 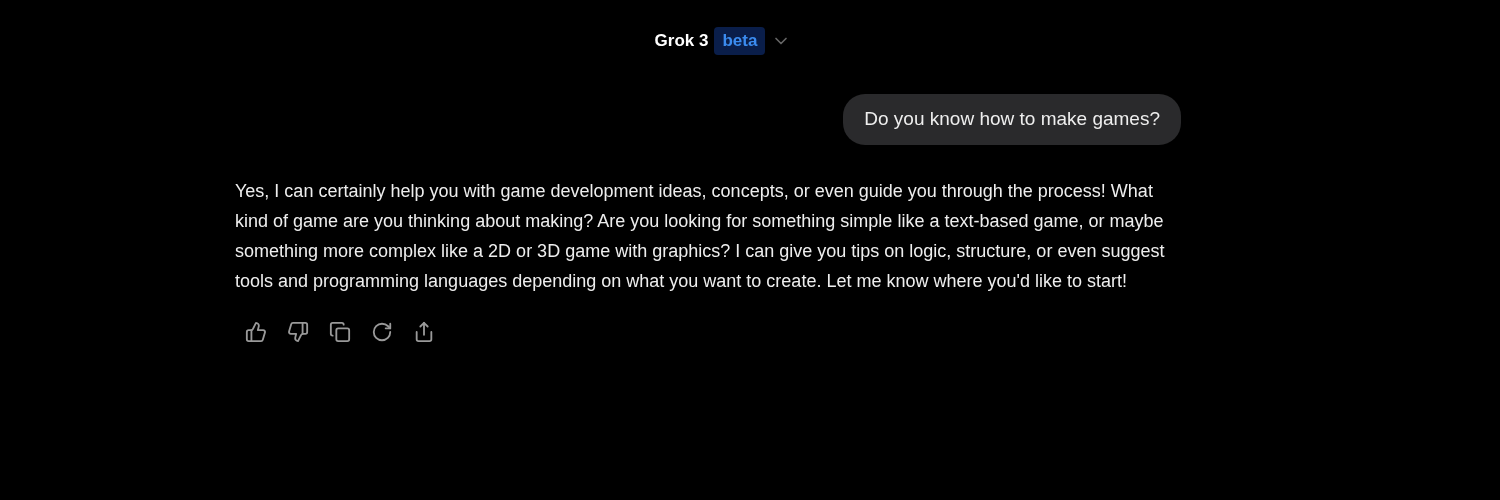 I want to click on user-message-bubble: Do you know how to make games?, so click(x=1012, y=119).